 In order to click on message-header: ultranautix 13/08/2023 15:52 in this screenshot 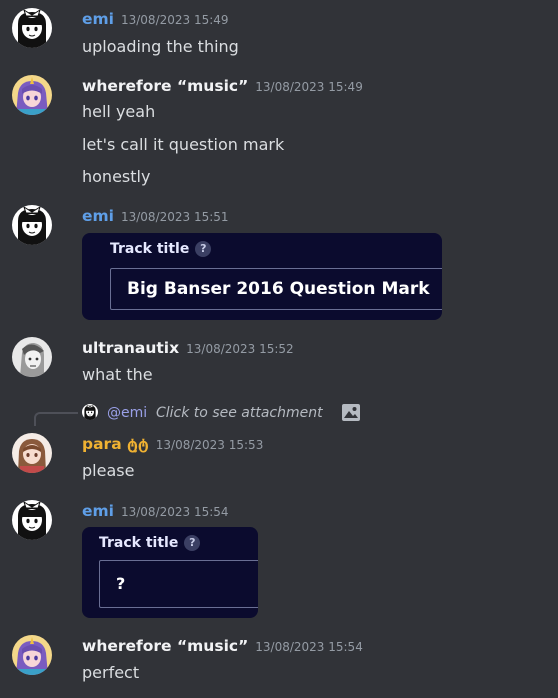, I will do `click(188, 348)`.